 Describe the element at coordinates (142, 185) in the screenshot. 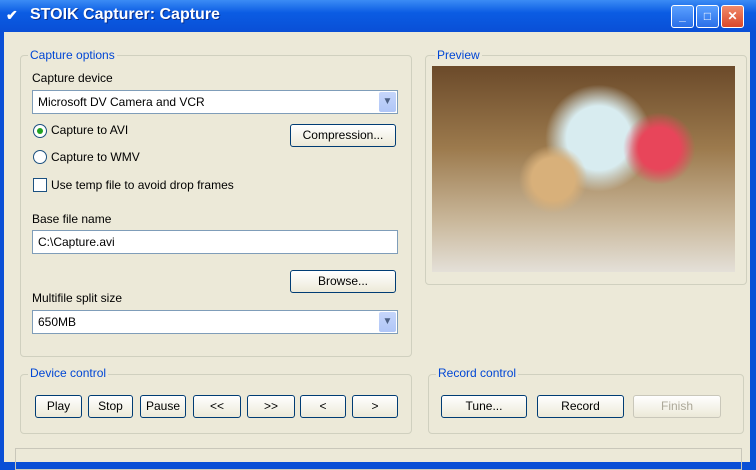

I see `temp-file-label: Use temp file to avoid drop frames` at that location.